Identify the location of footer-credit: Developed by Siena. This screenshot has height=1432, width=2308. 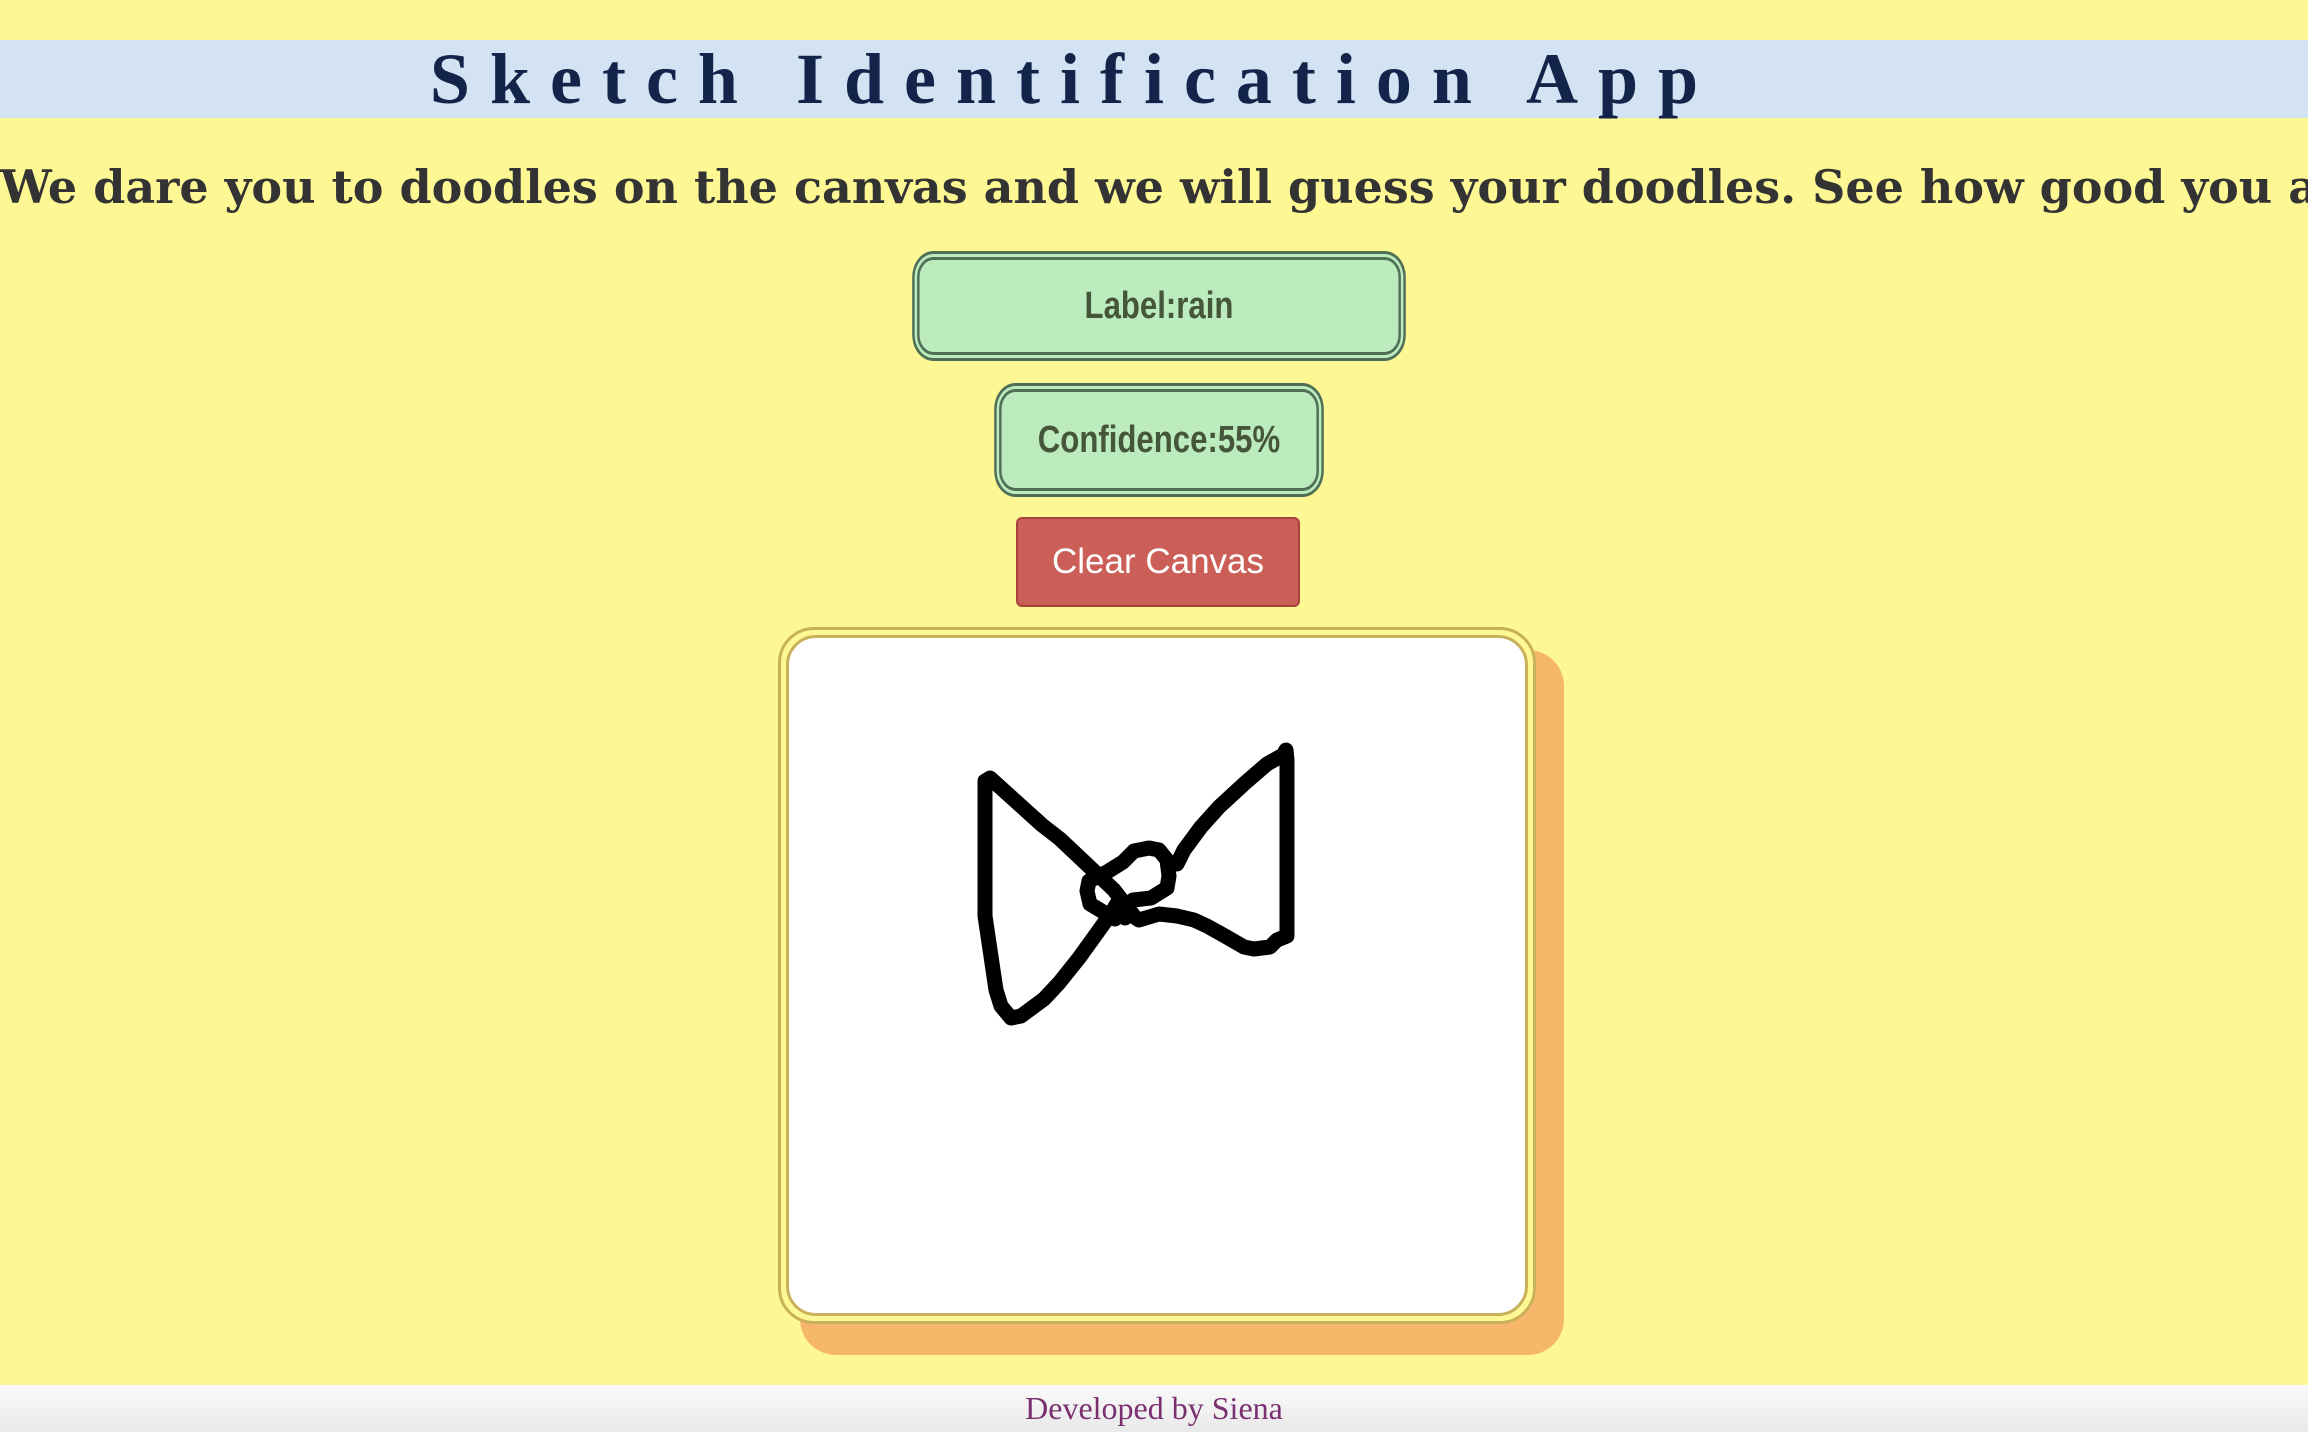
(1154, 1408).